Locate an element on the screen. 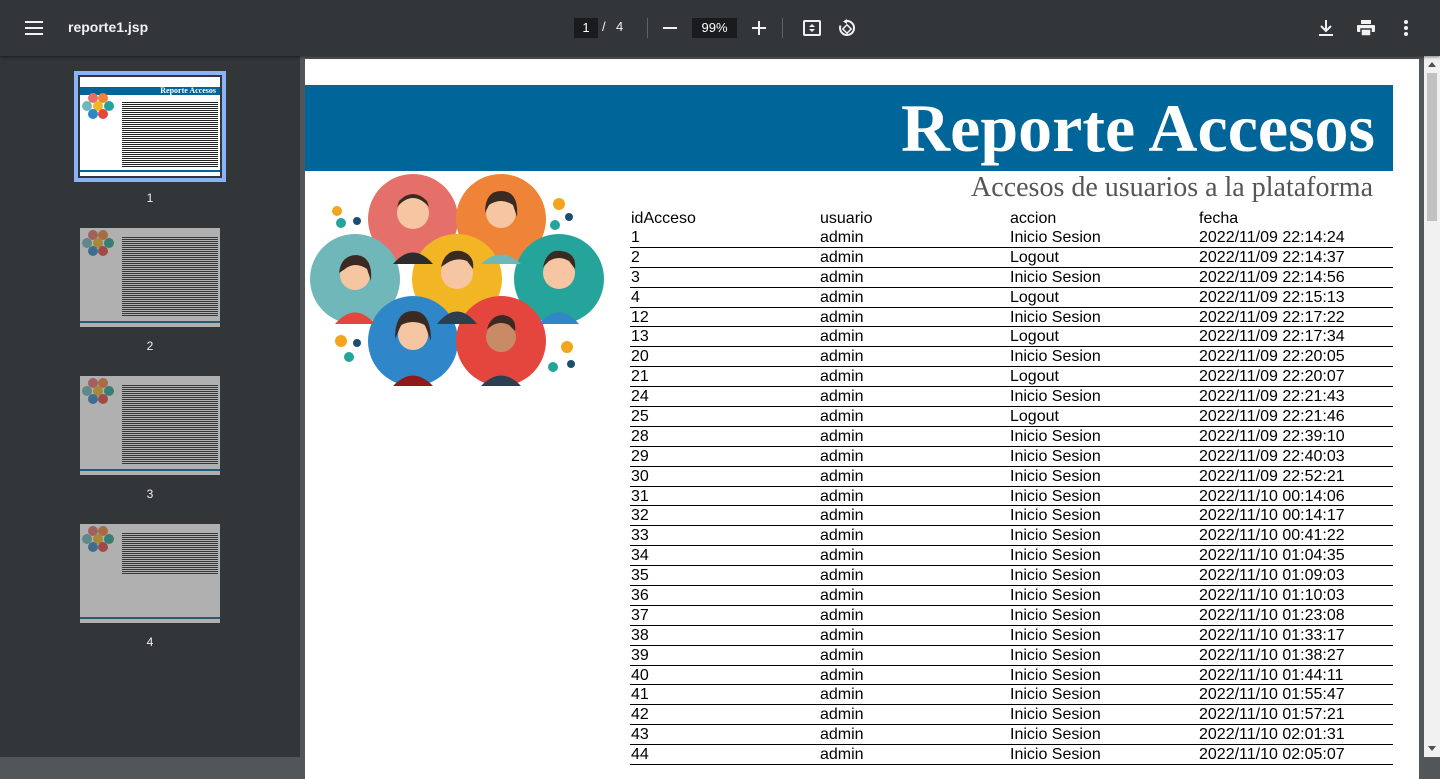 This screenshot has width=1440, height=779. fit-page-icon is located at coordinates (812, 28).